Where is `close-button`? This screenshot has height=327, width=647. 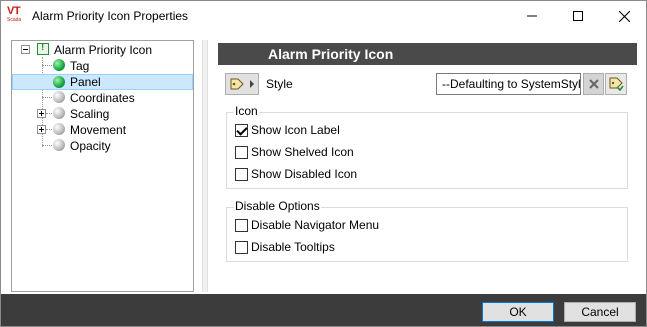 close-button is located at coordinates (624, 16).